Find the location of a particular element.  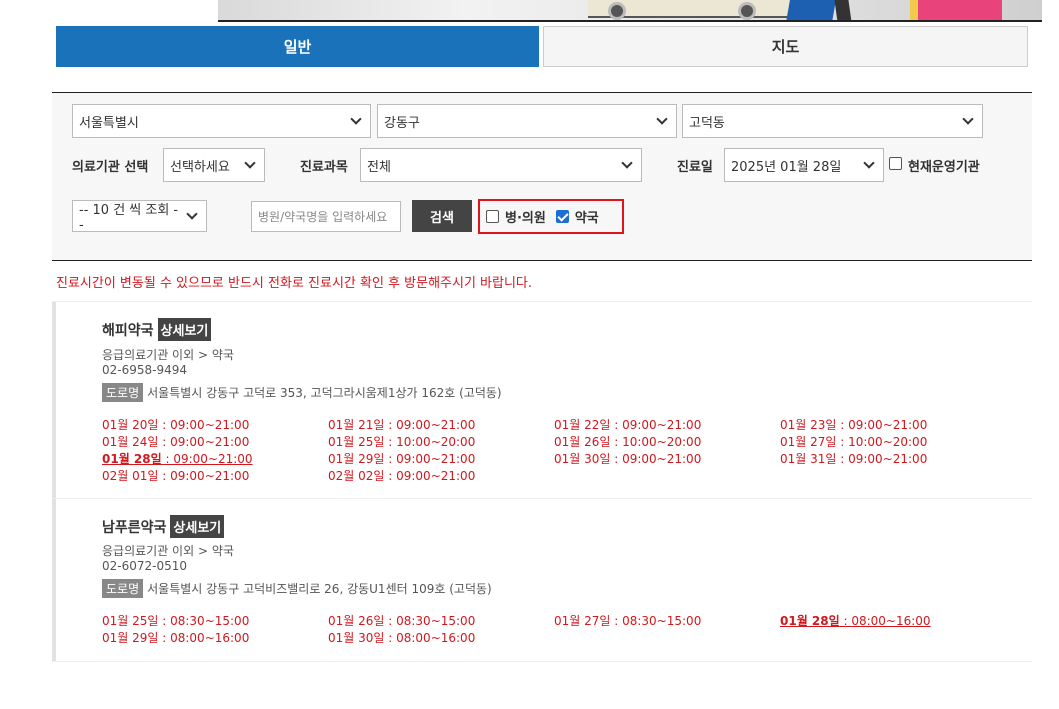

hours-date: 01월 20일 is located at coordinates (130, 425).